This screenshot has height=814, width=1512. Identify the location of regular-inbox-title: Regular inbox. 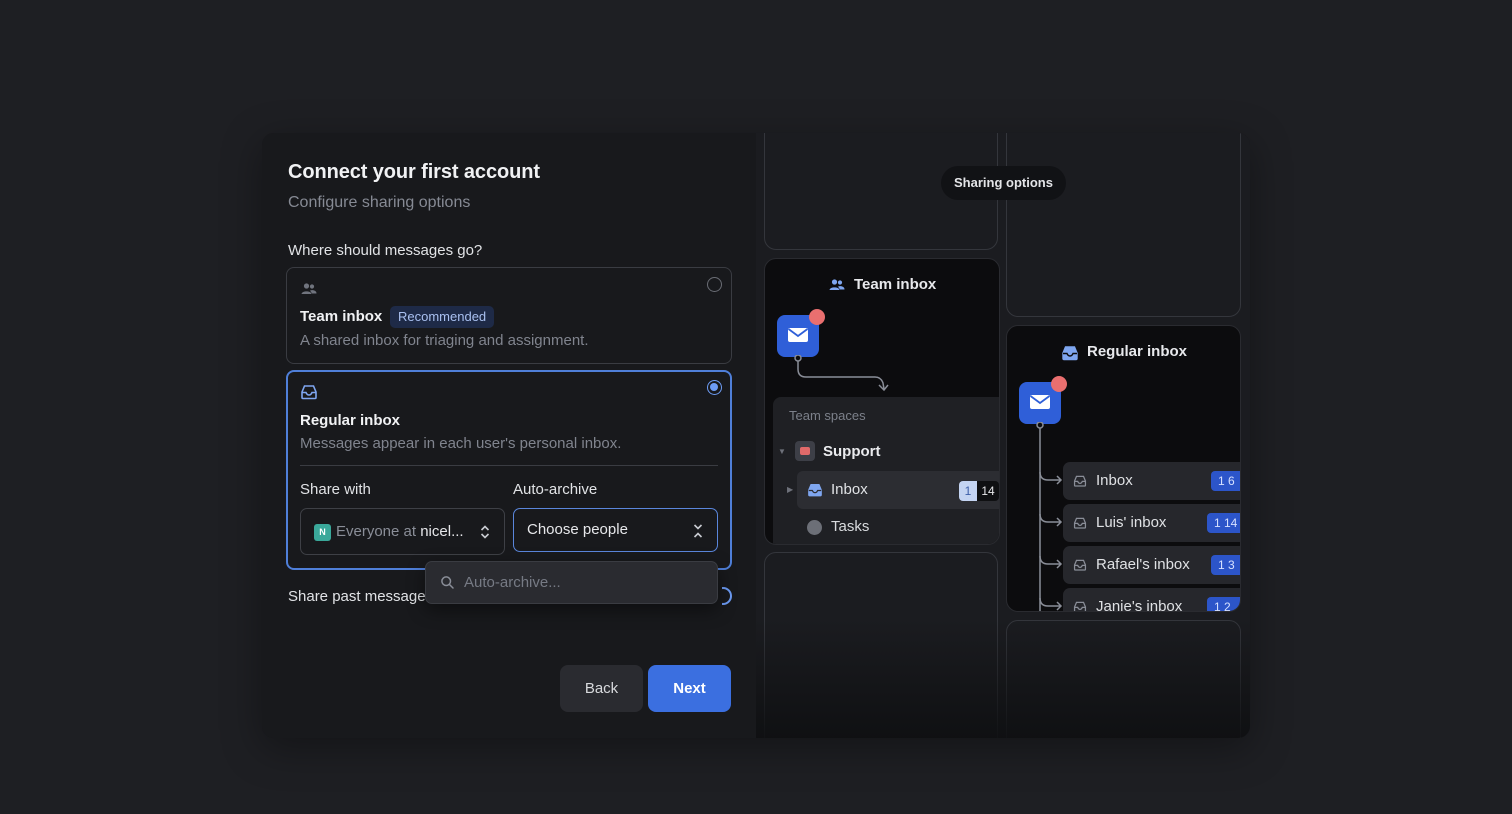
(350, 420).